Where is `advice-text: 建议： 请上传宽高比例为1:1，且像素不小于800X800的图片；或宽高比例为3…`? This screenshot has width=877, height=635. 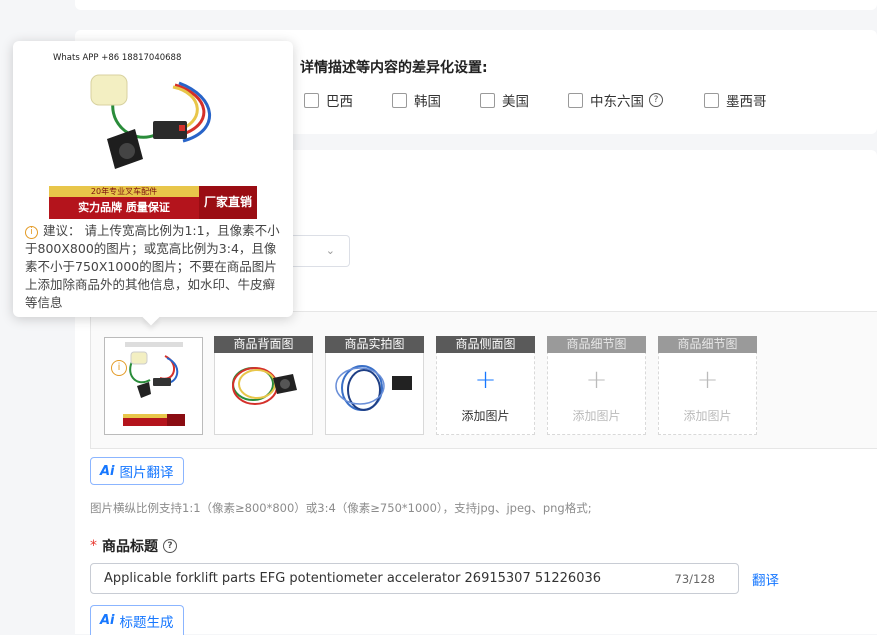
advice-text: 建议： 请上传宽高比例为1:1，且像素不小于800X800的图片；或宽高比例为3… is located at coordinates (152, 266).